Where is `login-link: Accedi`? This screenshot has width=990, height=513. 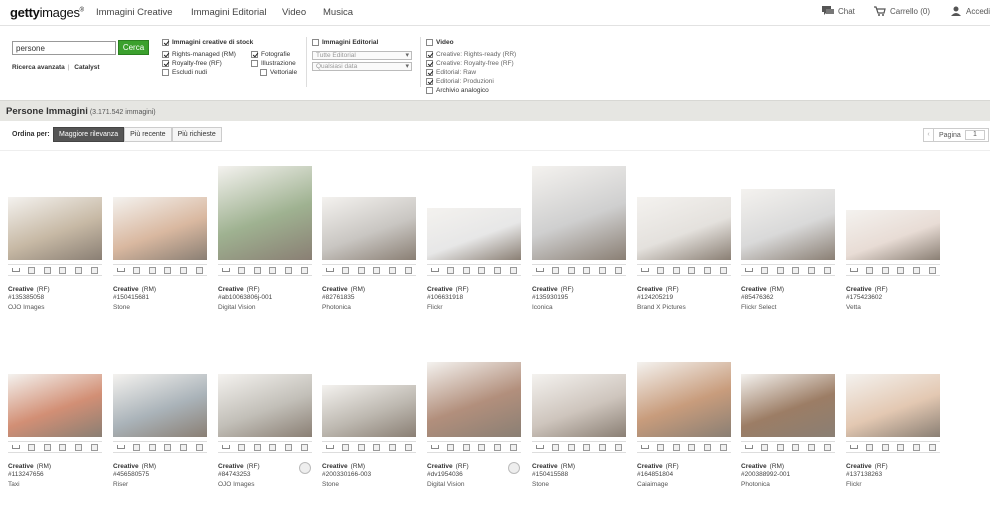
login-link: Accedi is located at coordinates (970, 11).